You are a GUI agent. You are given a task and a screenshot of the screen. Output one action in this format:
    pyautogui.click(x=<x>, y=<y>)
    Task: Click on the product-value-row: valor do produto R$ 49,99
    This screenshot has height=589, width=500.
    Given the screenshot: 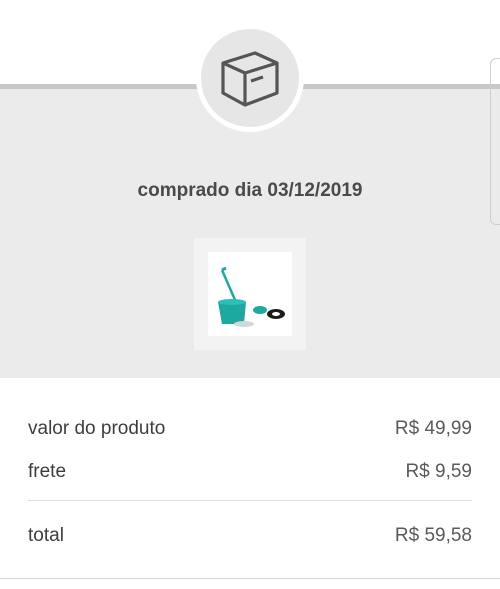 What is the action you would take?
    pyautogui.click(x=250, y=429)
    